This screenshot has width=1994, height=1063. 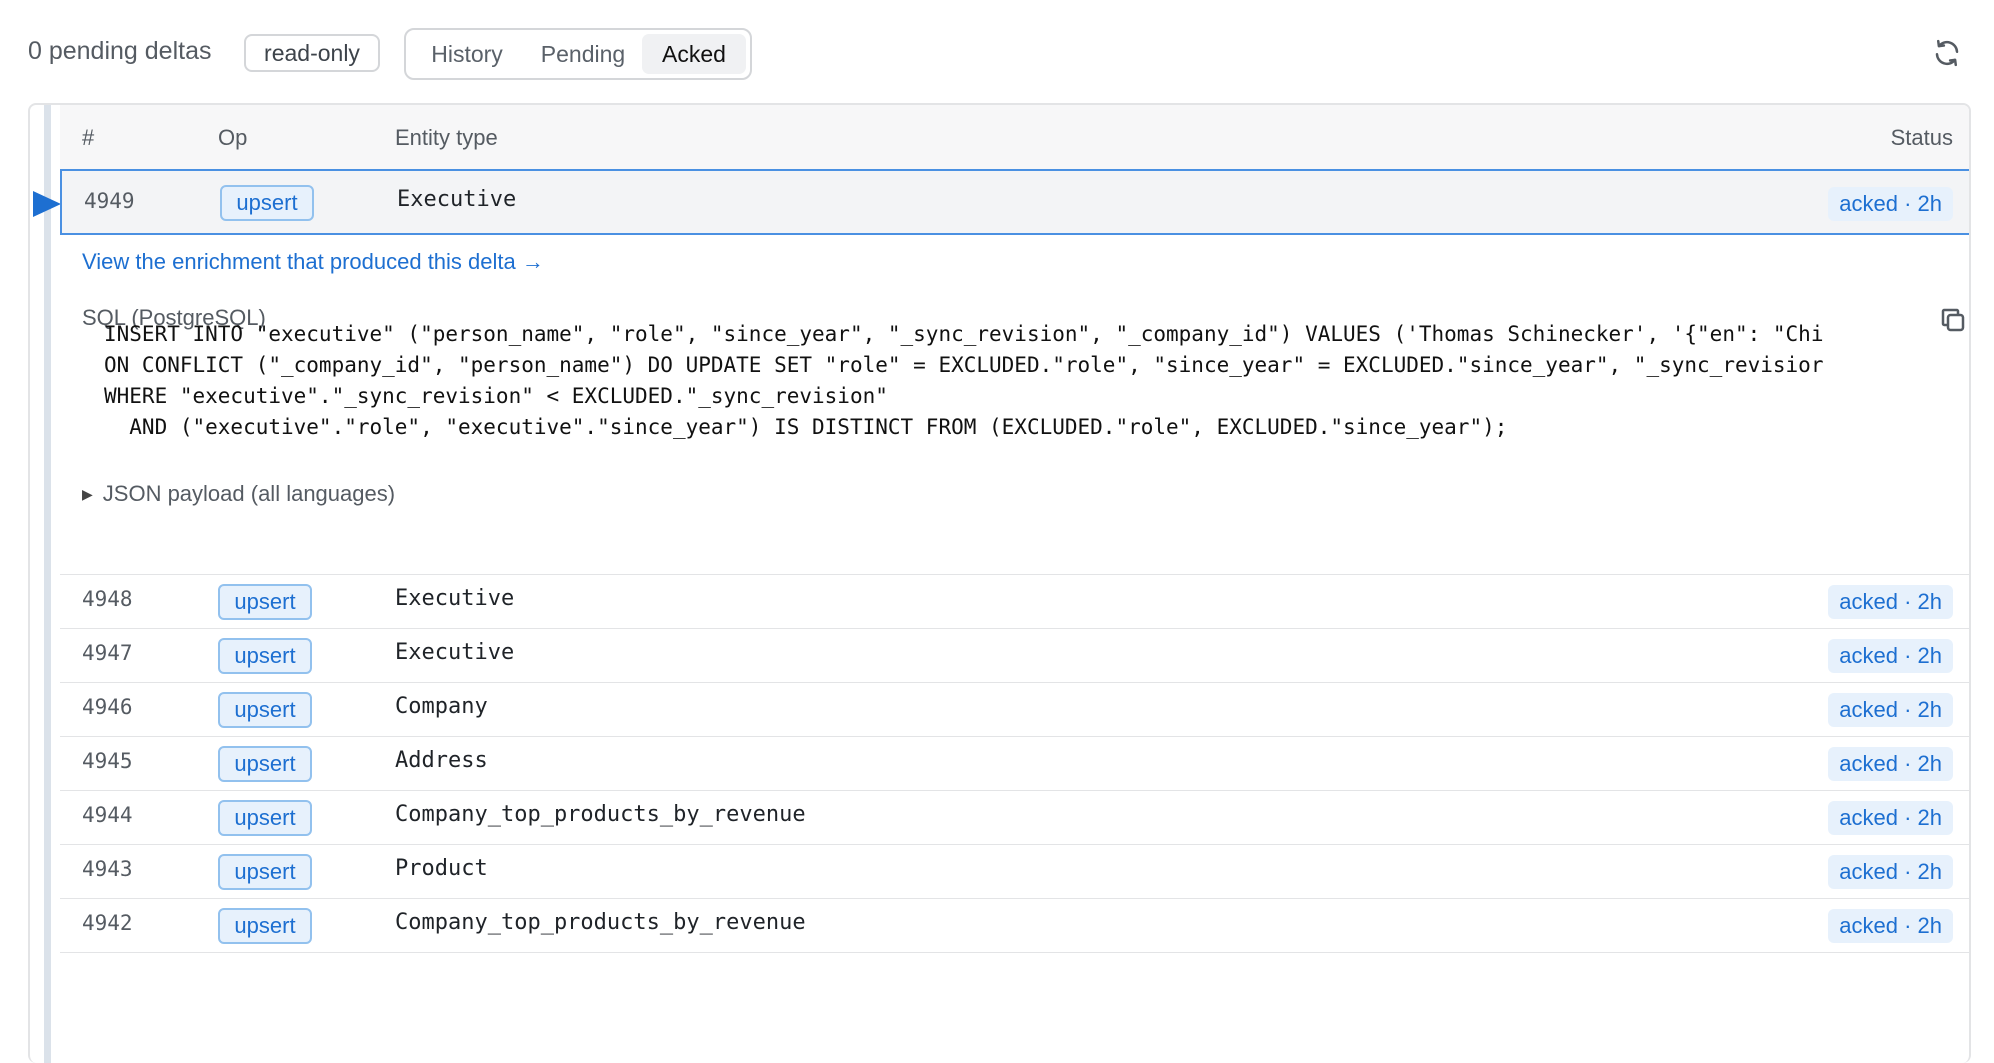 What do you see at coordinates (446, 137) in the screenshot?
I see `column-header-entity-type: Entity type` at bounding box center [446, 137].